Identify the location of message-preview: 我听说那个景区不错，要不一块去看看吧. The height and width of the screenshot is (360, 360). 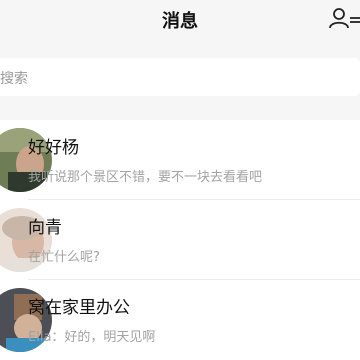
(145, 177).